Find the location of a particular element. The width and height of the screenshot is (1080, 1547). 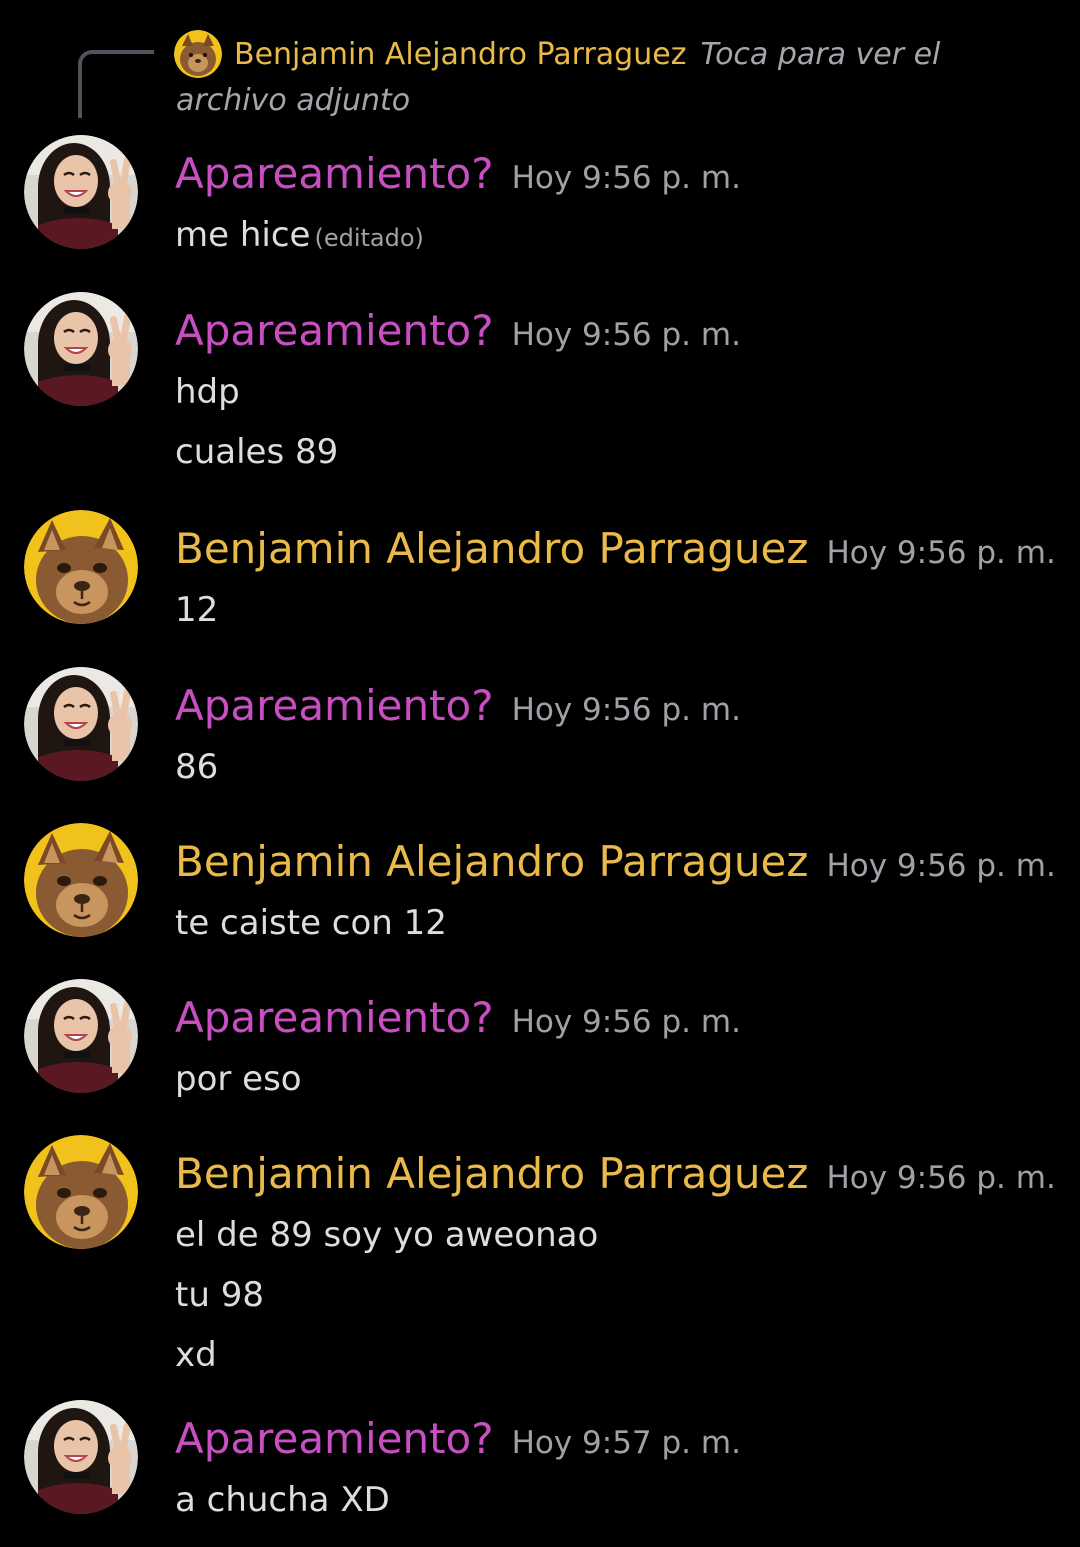

message-line-text: cuales 89 is located at coordinates (257, 452).